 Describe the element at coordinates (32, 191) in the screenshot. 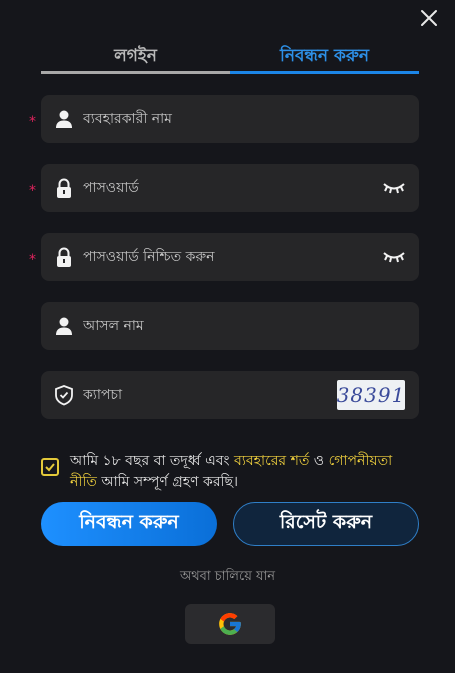

I see `required-mark-password: *` at that location.